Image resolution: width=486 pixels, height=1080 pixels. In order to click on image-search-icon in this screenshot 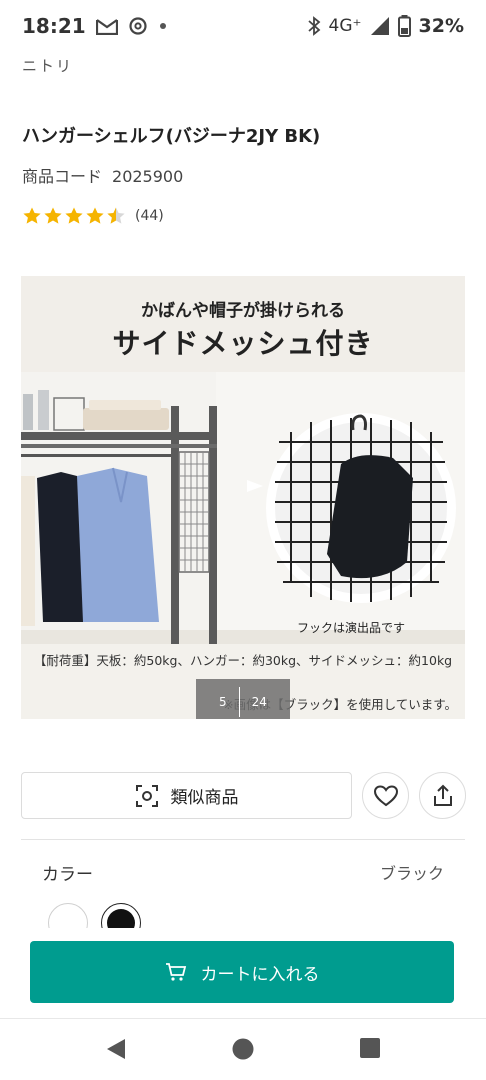, I will do `click(146, 795)`.